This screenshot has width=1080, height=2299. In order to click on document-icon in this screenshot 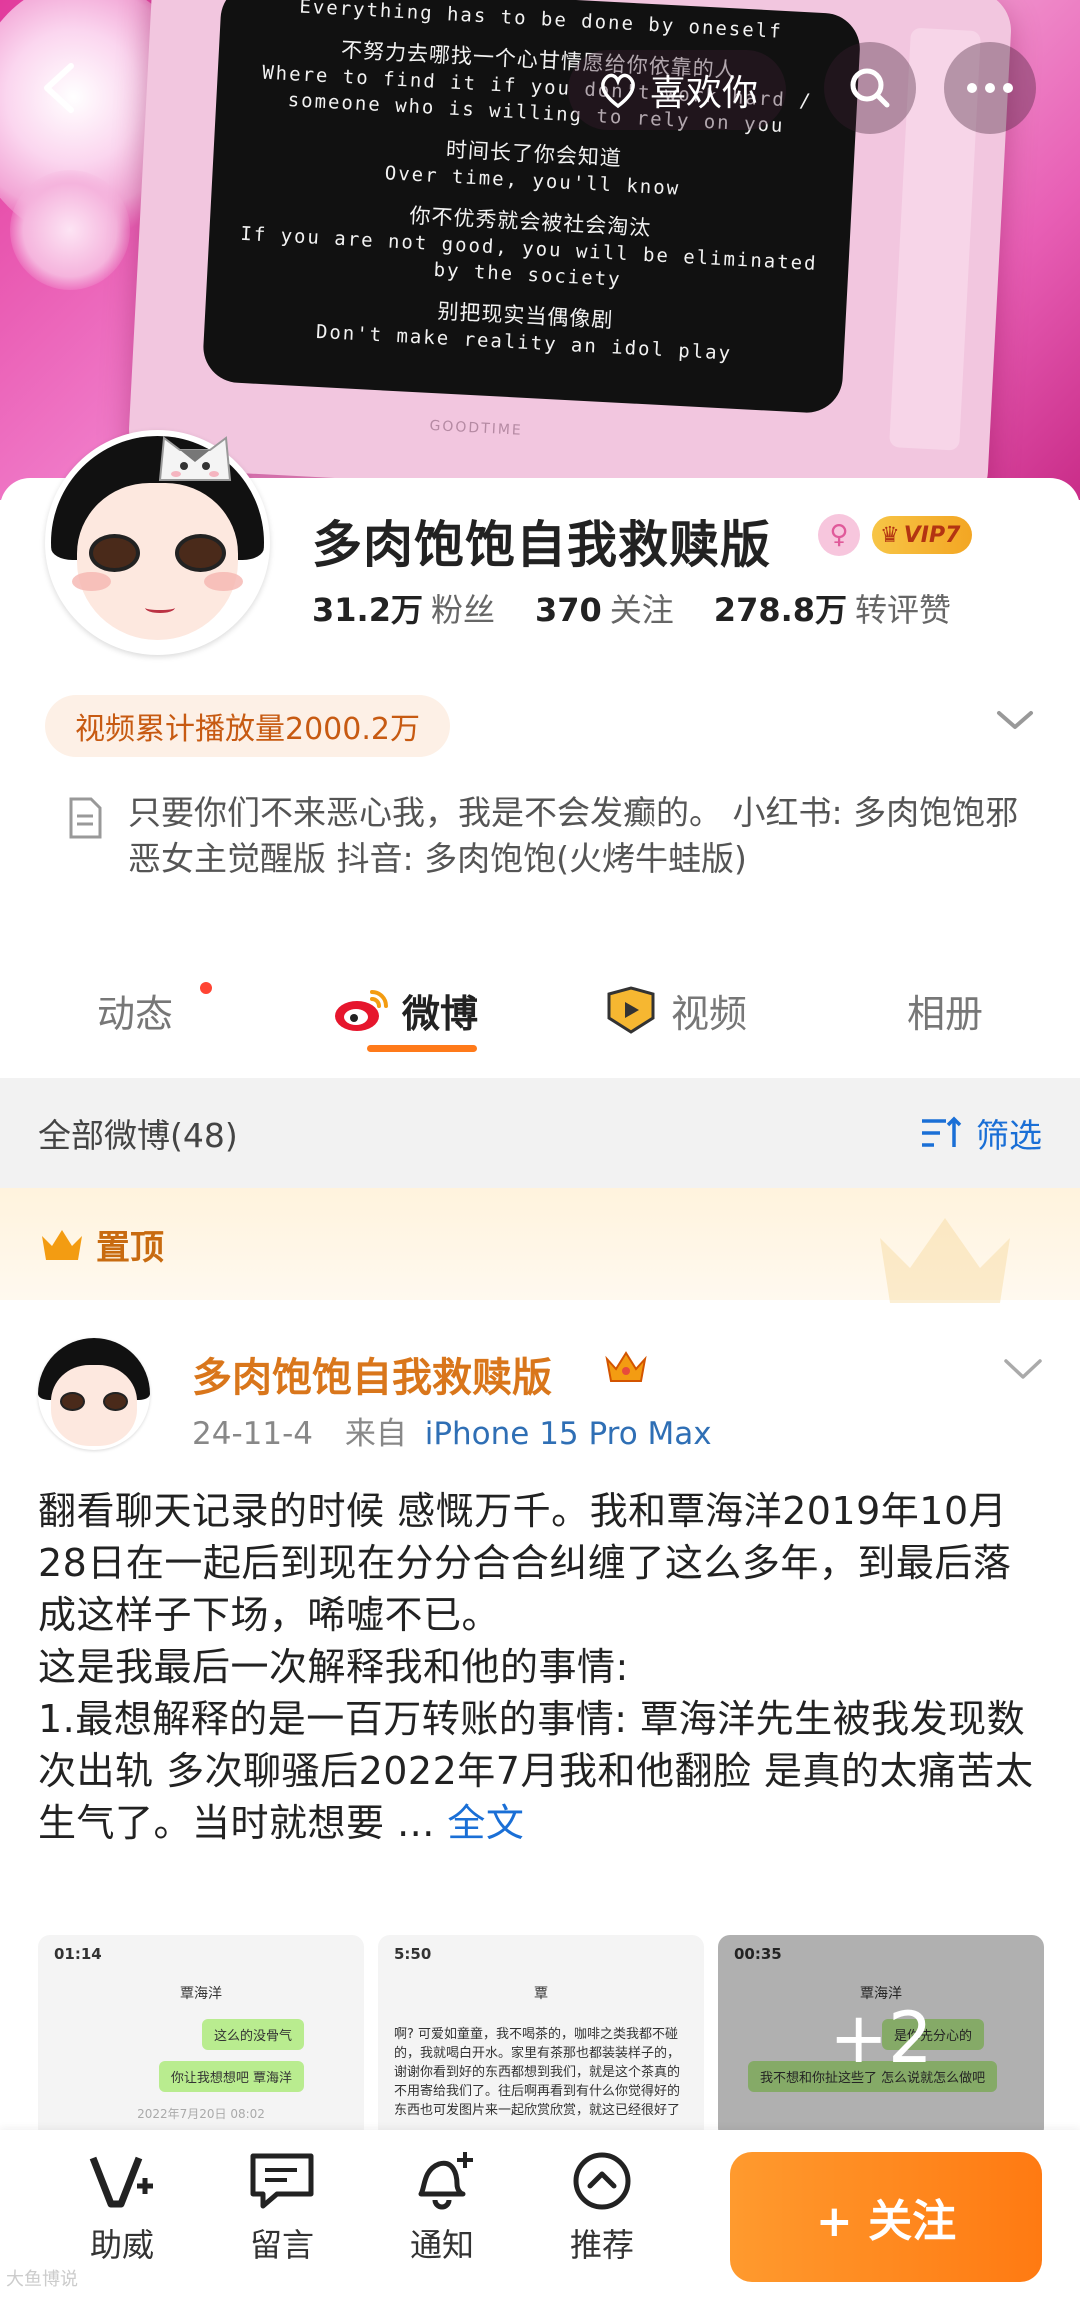, I will do `click(85, 818)`.